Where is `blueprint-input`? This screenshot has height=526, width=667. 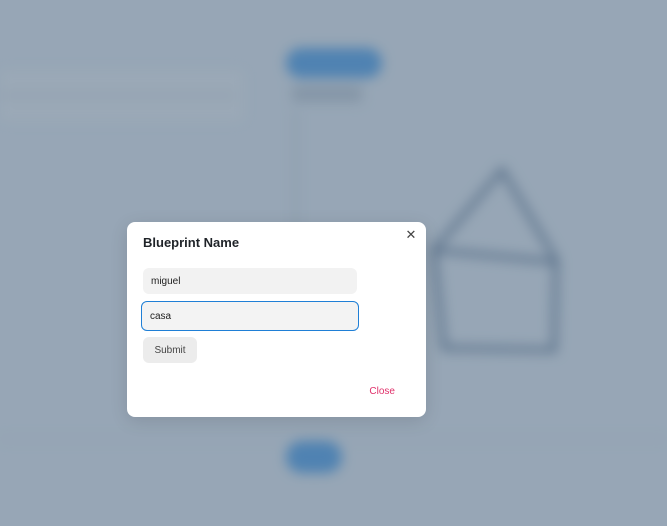
blueprint-input is located at coordinates (250, 316).